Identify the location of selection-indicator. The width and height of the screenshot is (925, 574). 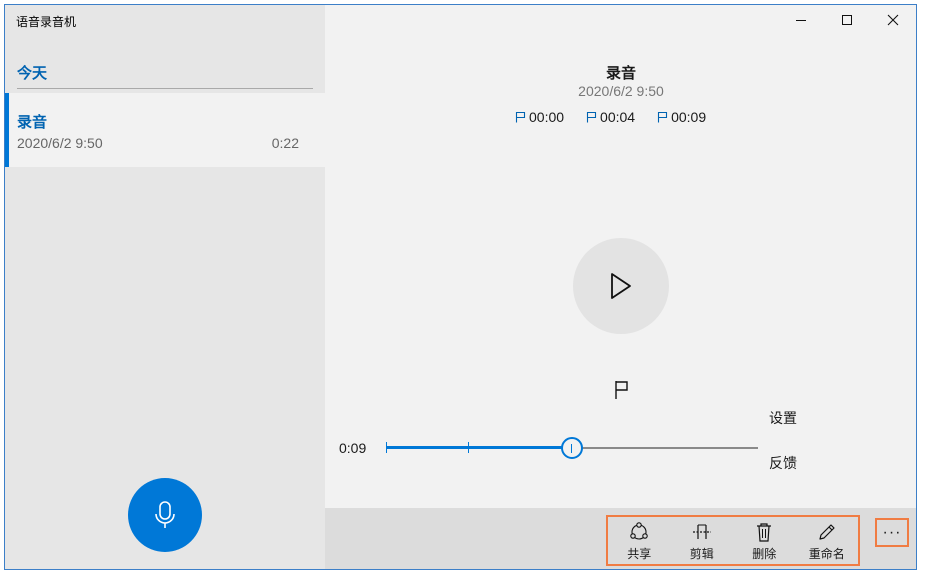
(7, 130).